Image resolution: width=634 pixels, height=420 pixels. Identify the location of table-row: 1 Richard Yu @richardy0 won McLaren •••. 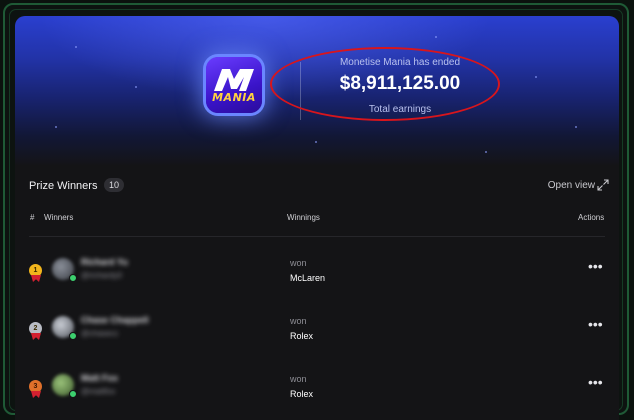
(317, 269).